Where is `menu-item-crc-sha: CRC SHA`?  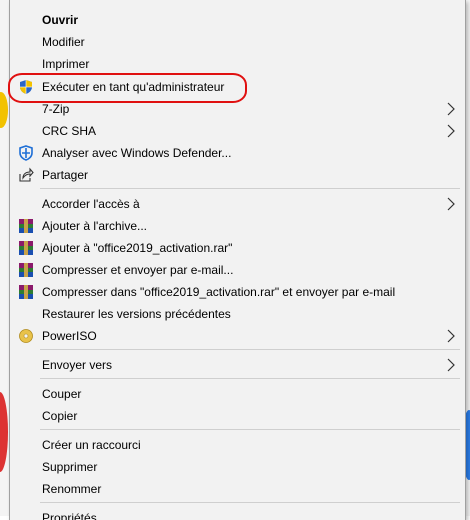 menu-item-crc-sha: CRC SHA is located at coordinates (237, 131).